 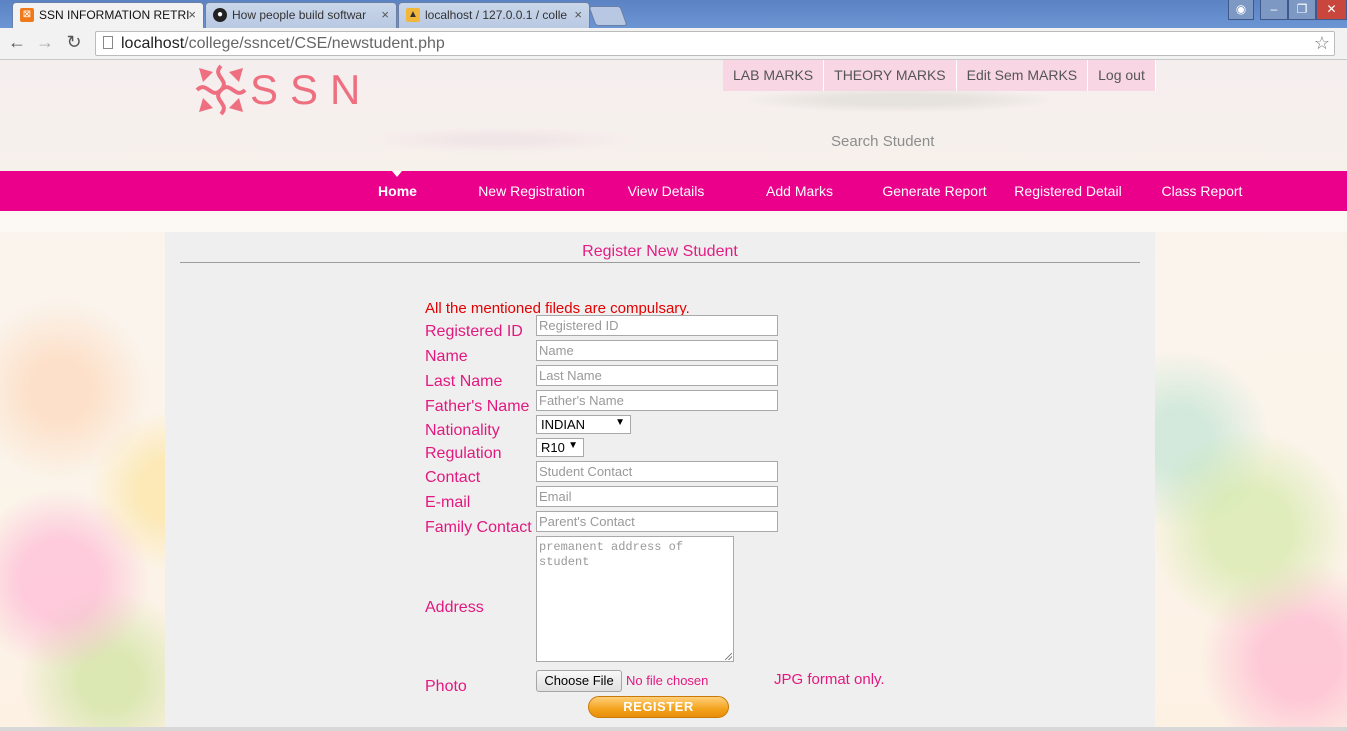 I want to click on email-label: E-mail, so click(x=448, y=502).